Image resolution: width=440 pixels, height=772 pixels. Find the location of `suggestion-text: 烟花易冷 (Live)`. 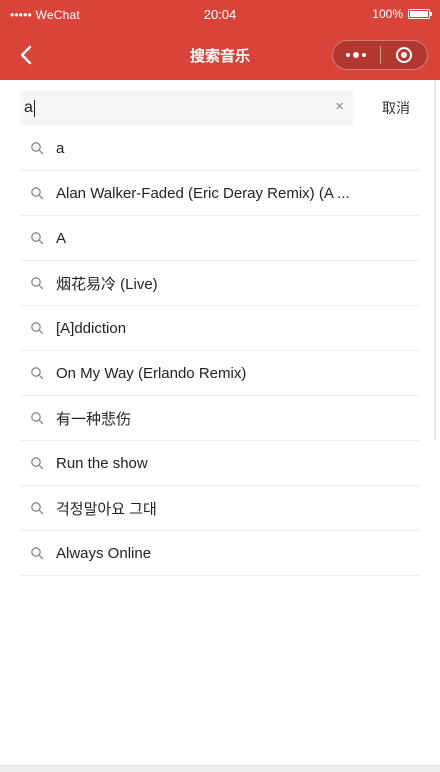

suggestion-text: 烟花易冷 (Live) is located at coordinates (107, 284).